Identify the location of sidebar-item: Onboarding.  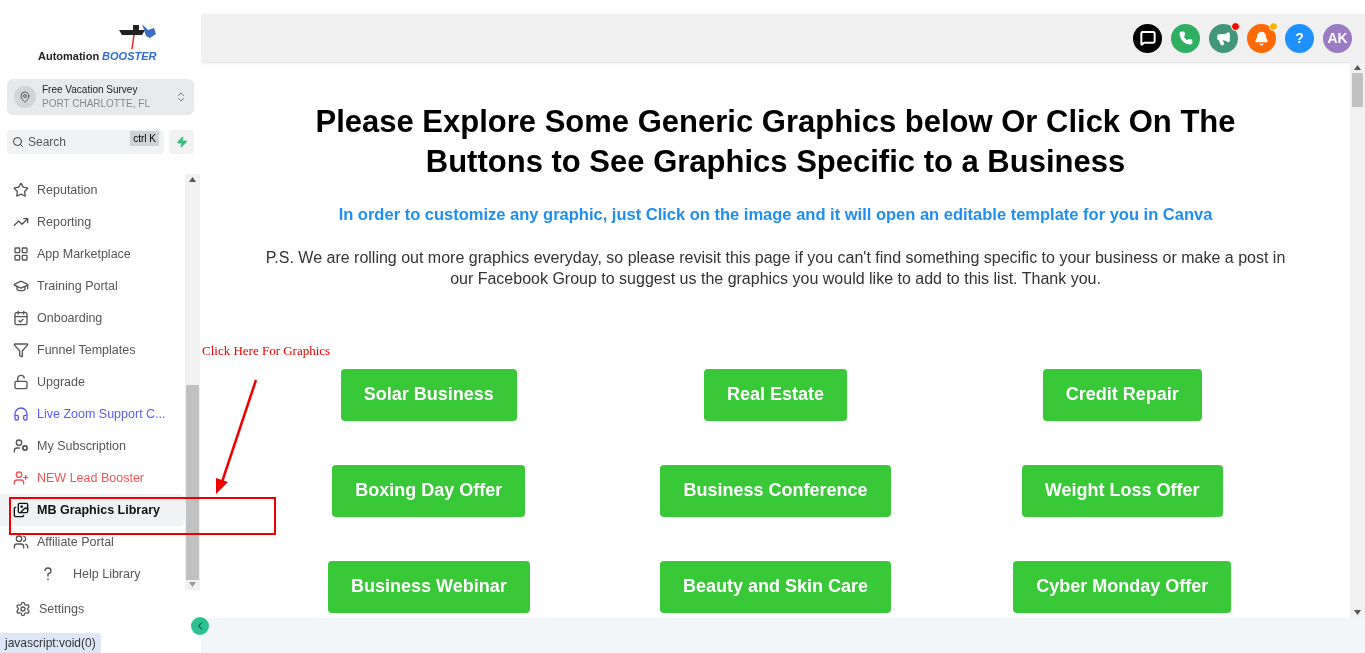
(92, 318).